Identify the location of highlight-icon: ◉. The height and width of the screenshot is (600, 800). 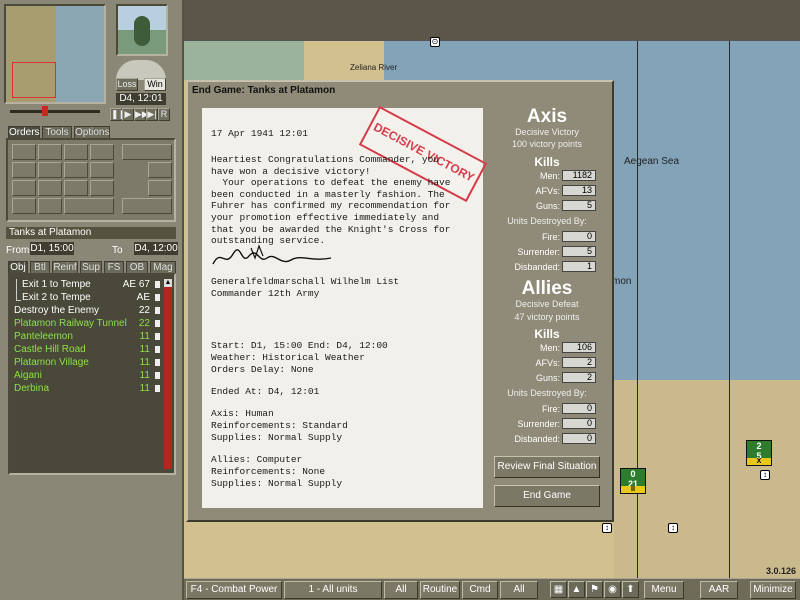
(612, 589).